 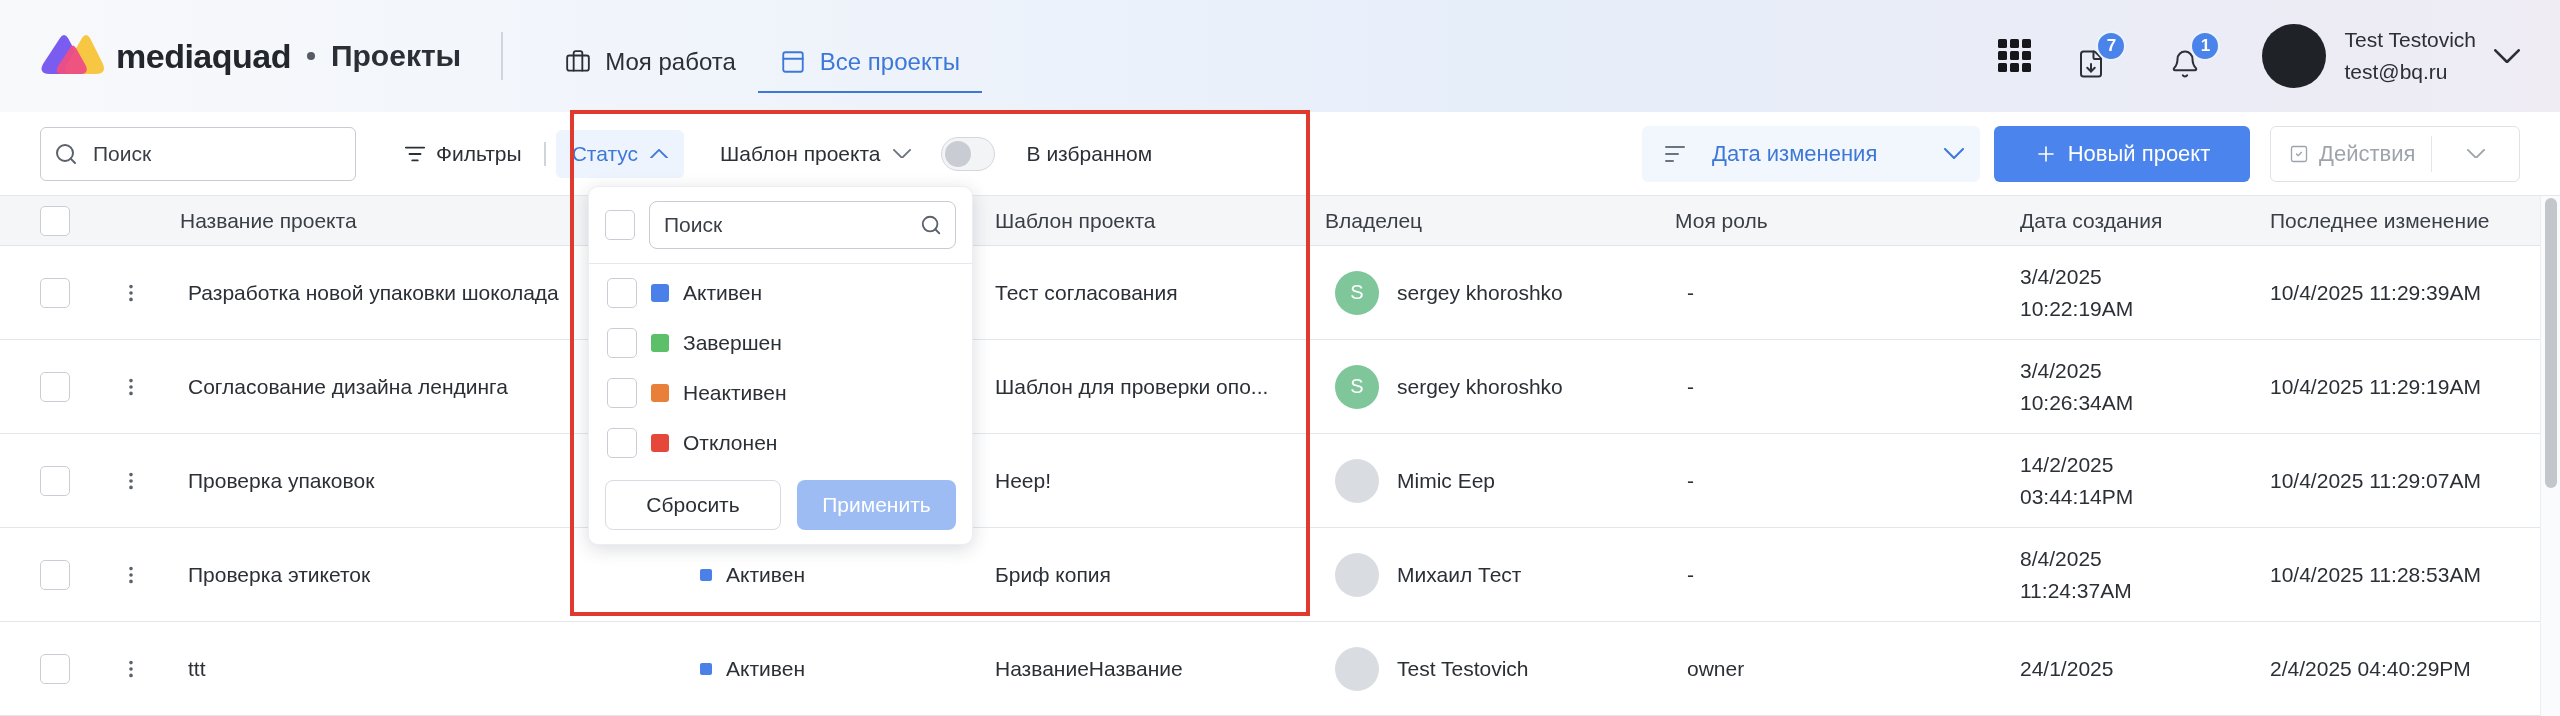 I want to click on modified-date: 10/4/2025 11:29:19AM, so click(x=2375, y=386).